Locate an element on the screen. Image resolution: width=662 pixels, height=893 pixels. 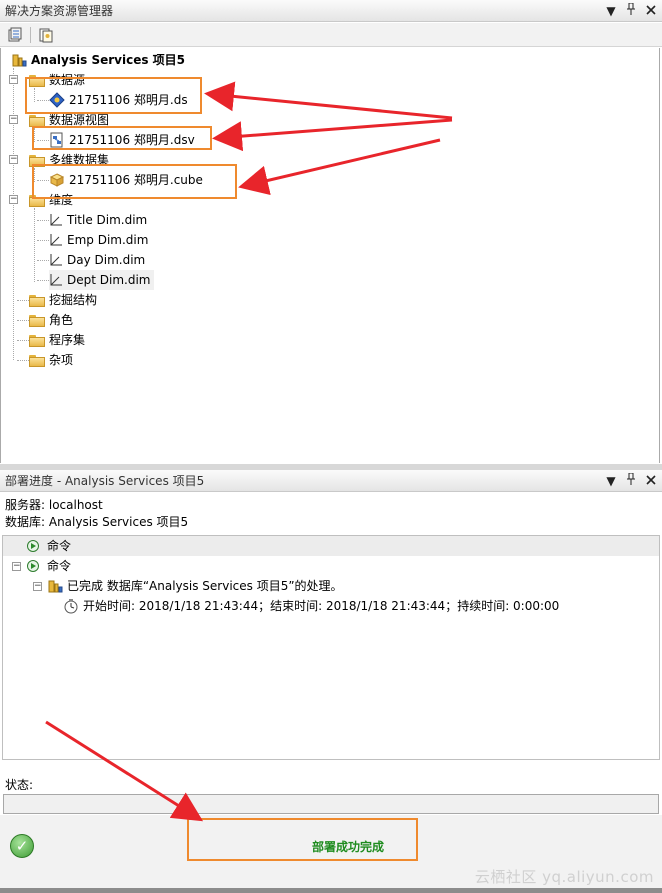
solution-explorer-toolbar is located at coordinates (331, 35).